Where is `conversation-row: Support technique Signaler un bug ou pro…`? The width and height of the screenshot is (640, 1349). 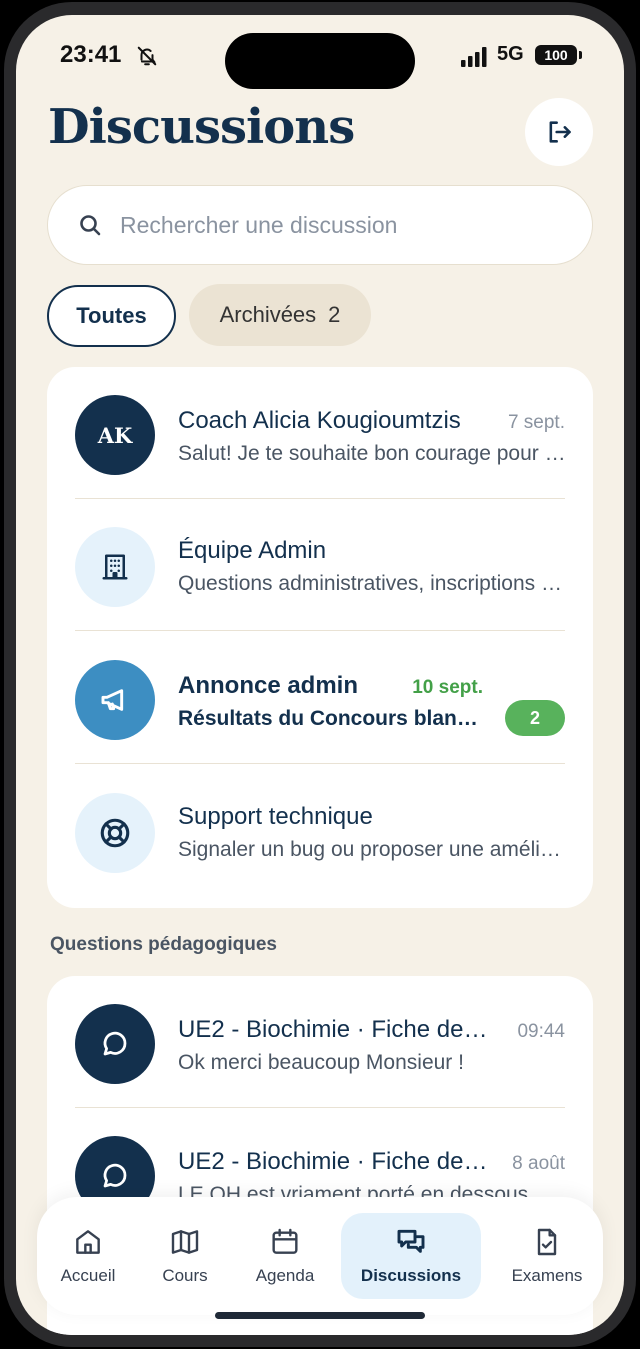 conversation-row: Support technique Signaler un bug ou pro… is located at coordinates (320, 831).